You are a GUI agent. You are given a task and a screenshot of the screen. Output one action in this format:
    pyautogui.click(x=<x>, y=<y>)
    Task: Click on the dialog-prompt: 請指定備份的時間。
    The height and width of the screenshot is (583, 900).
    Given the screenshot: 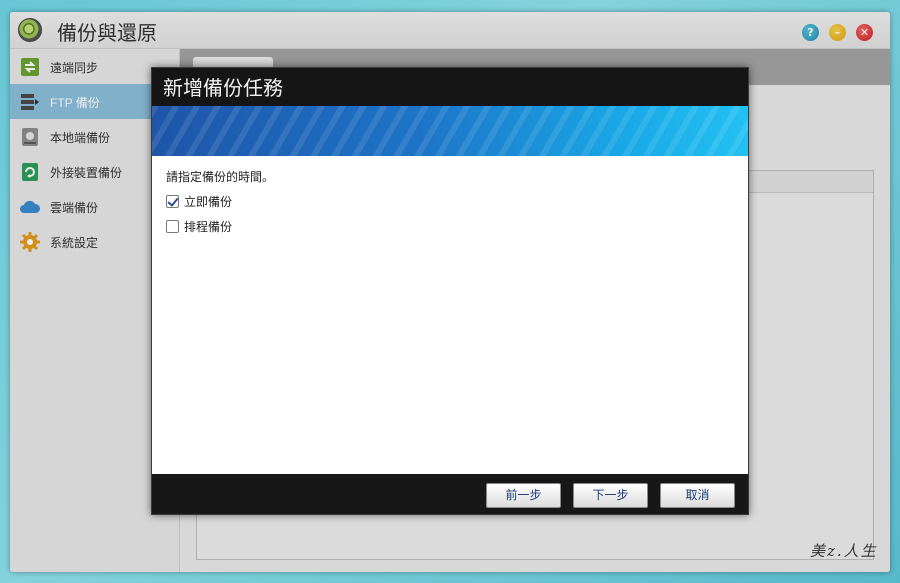 What is the action you would take?
    pyautogui.click(x=220, y=177)
    